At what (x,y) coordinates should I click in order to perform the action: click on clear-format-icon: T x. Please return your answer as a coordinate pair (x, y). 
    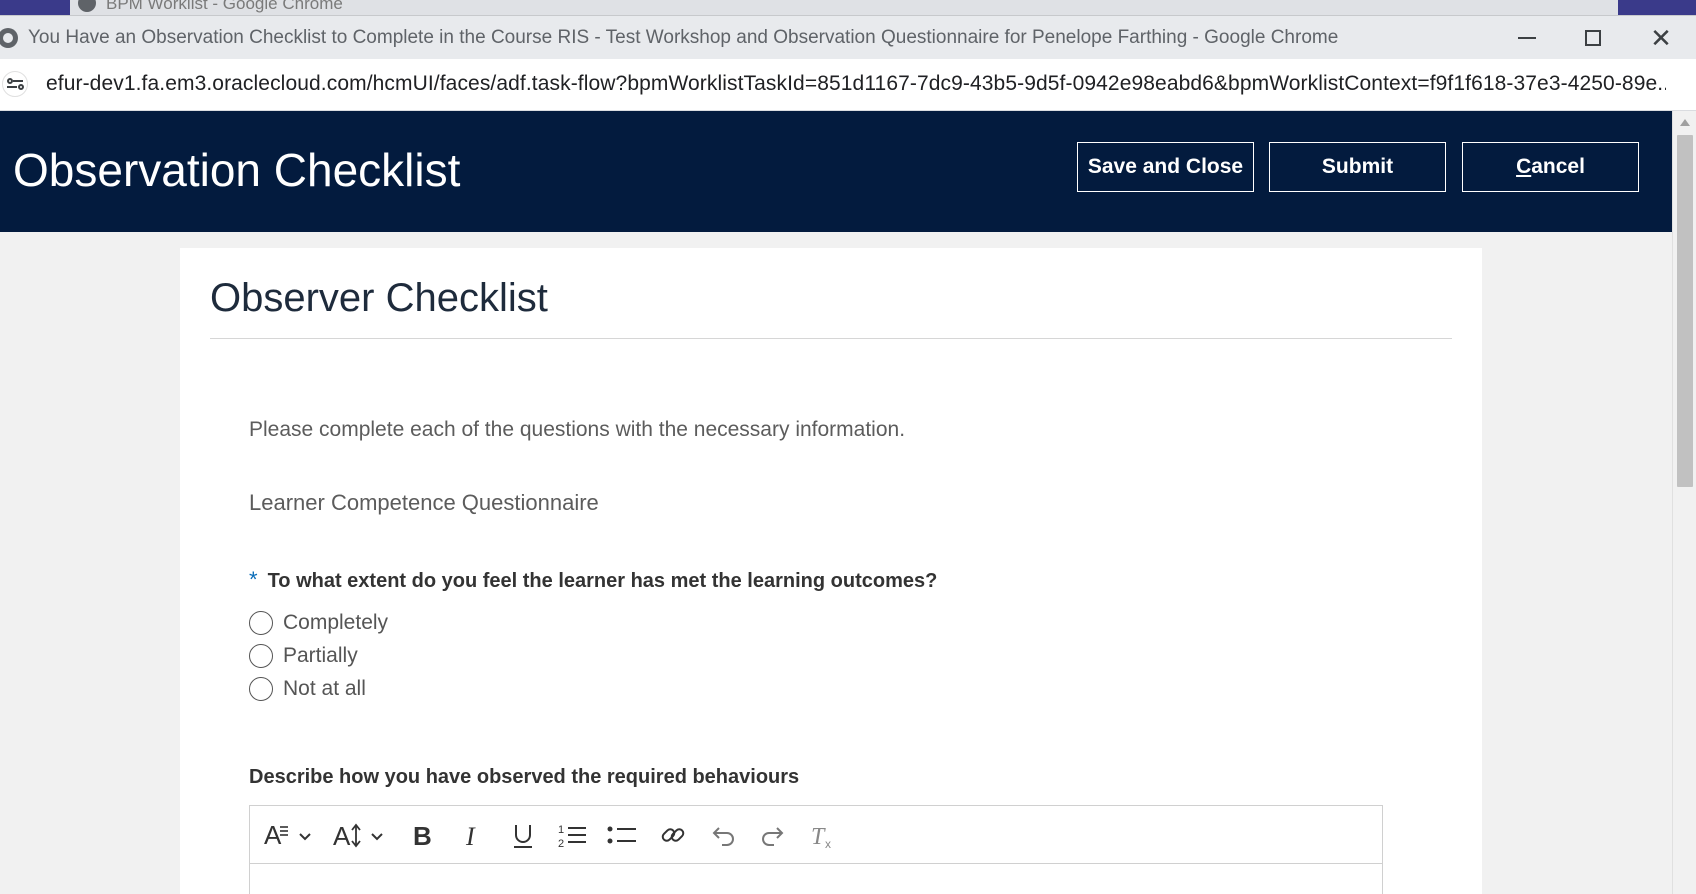
    Looking at the image, I should click on (823, 835).